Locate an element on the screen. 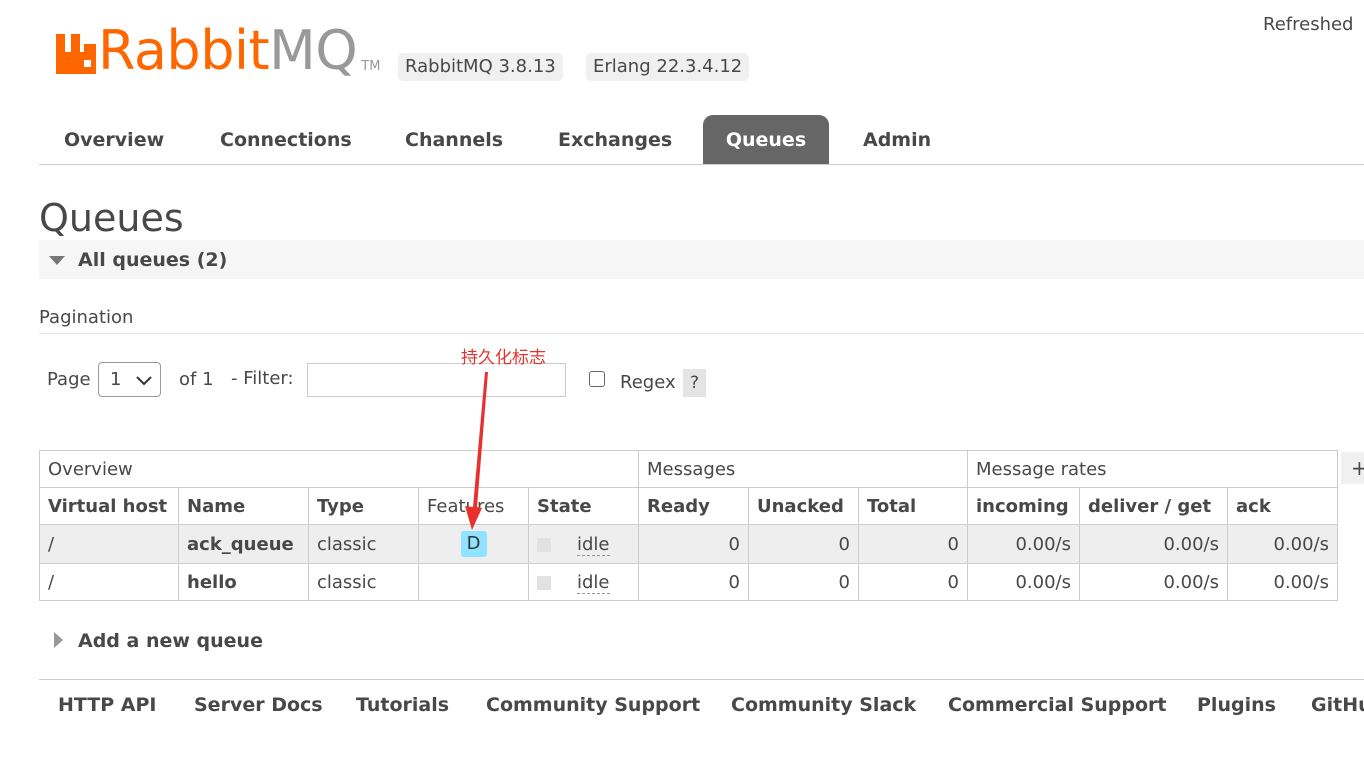 This screenshot has width=1364, height=765. column-header-ack: ack is located at coordinates (1282, 506).